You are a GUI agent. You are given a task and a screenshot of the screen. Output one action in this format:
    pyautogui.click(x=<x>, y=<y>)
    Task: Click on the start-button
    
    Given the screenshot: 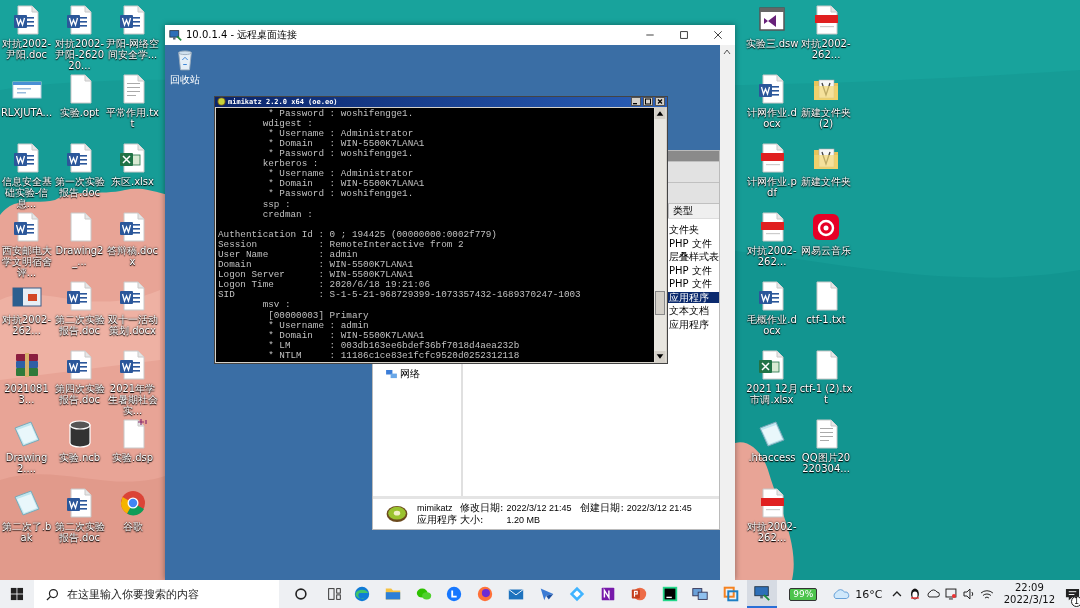 What is the action you would take?
    pyautogui.click(x=17, y=594)
    